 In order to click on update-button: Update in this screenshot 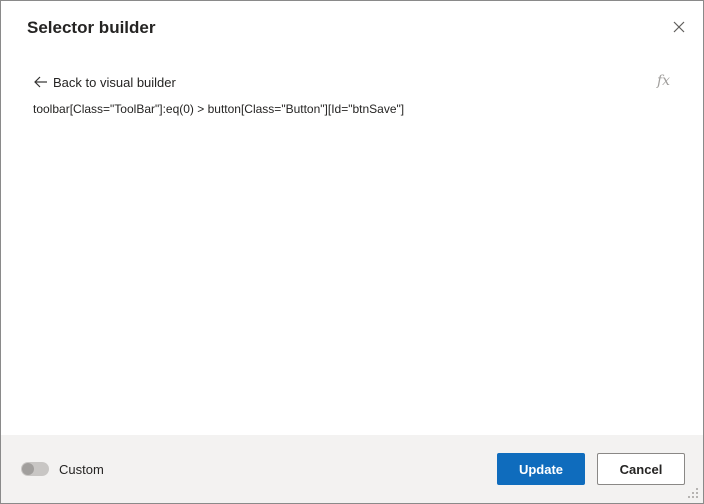, I will do `click(541, 469)`.